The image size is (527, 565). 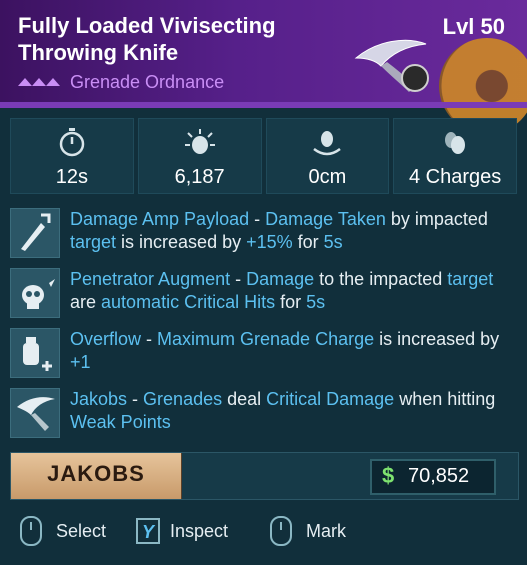 I want to click on price-value: 70,852, so click(x=439, y=476).